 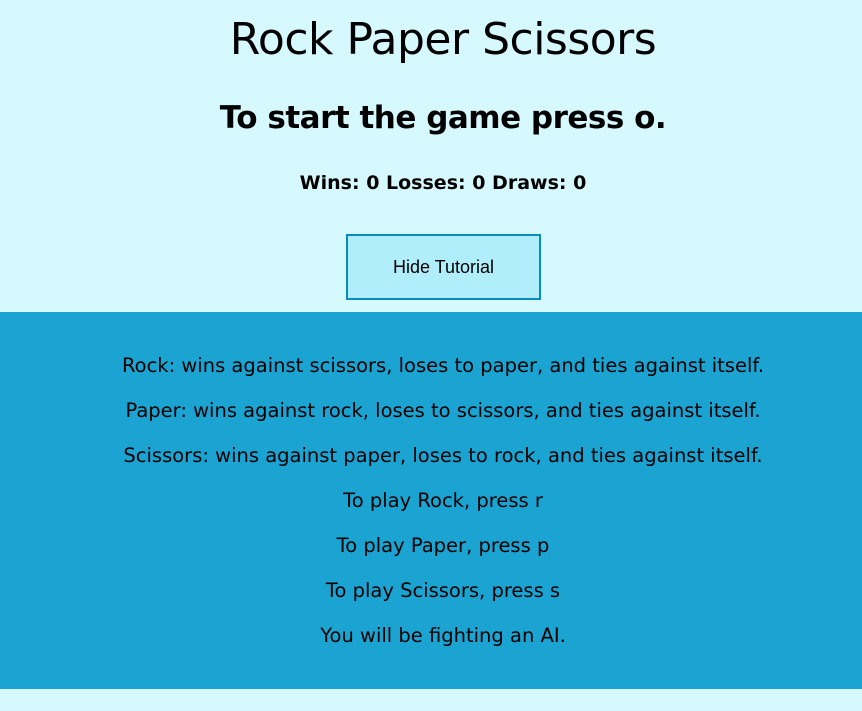 What do you see at coordinates (443, 635) in the screenshot?
I see `tutorial-ai-note: You will be fighting an AI.` at bounding box center [443, 635].